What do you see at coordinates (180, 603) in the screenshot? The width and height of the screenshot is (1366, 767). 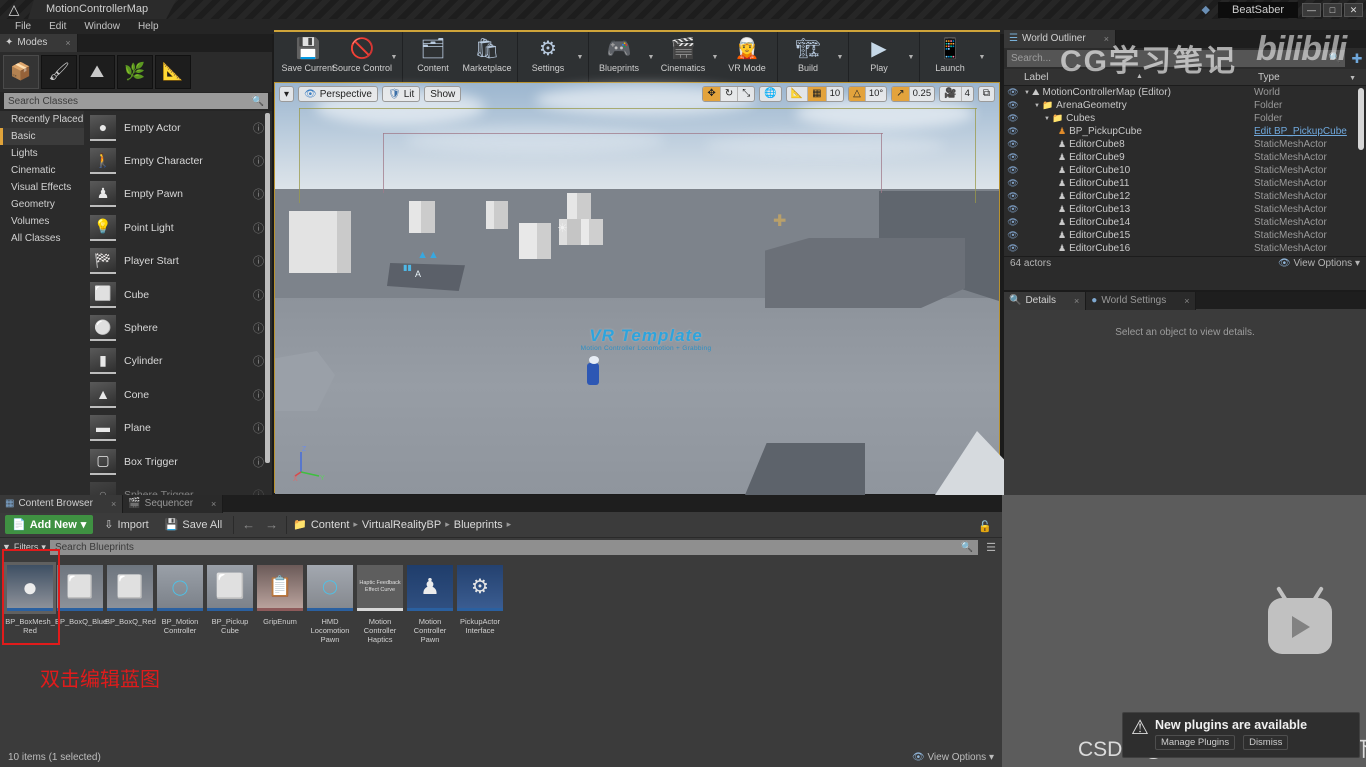 I see `asset-tile: ◯ BP_Motion Controller` at bounding box center [180, 603].